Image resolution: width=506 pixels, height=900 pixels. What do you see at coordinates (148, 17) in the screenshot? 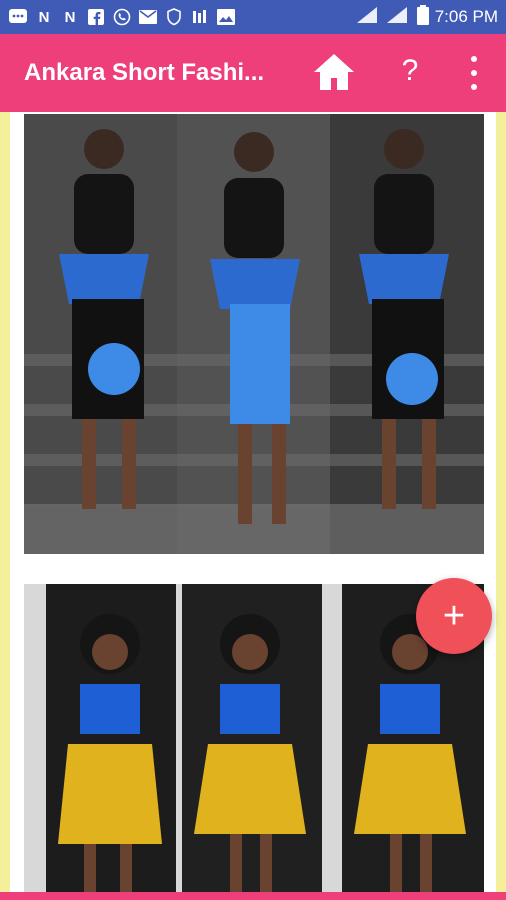
I see `mail-icon` at bounding box center [148, 17].